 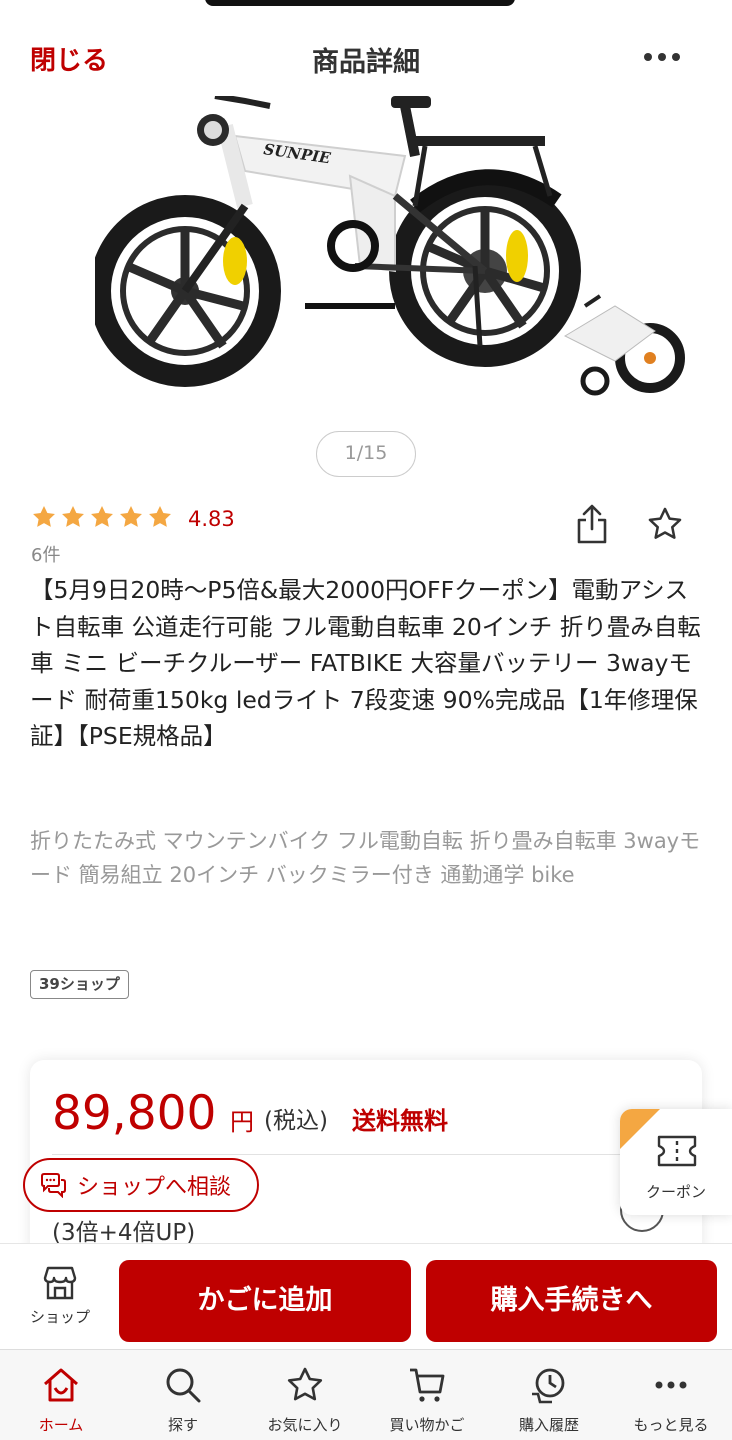 I want to click on free-shipping-label: 送料無料, so click(x=400, y=1121).